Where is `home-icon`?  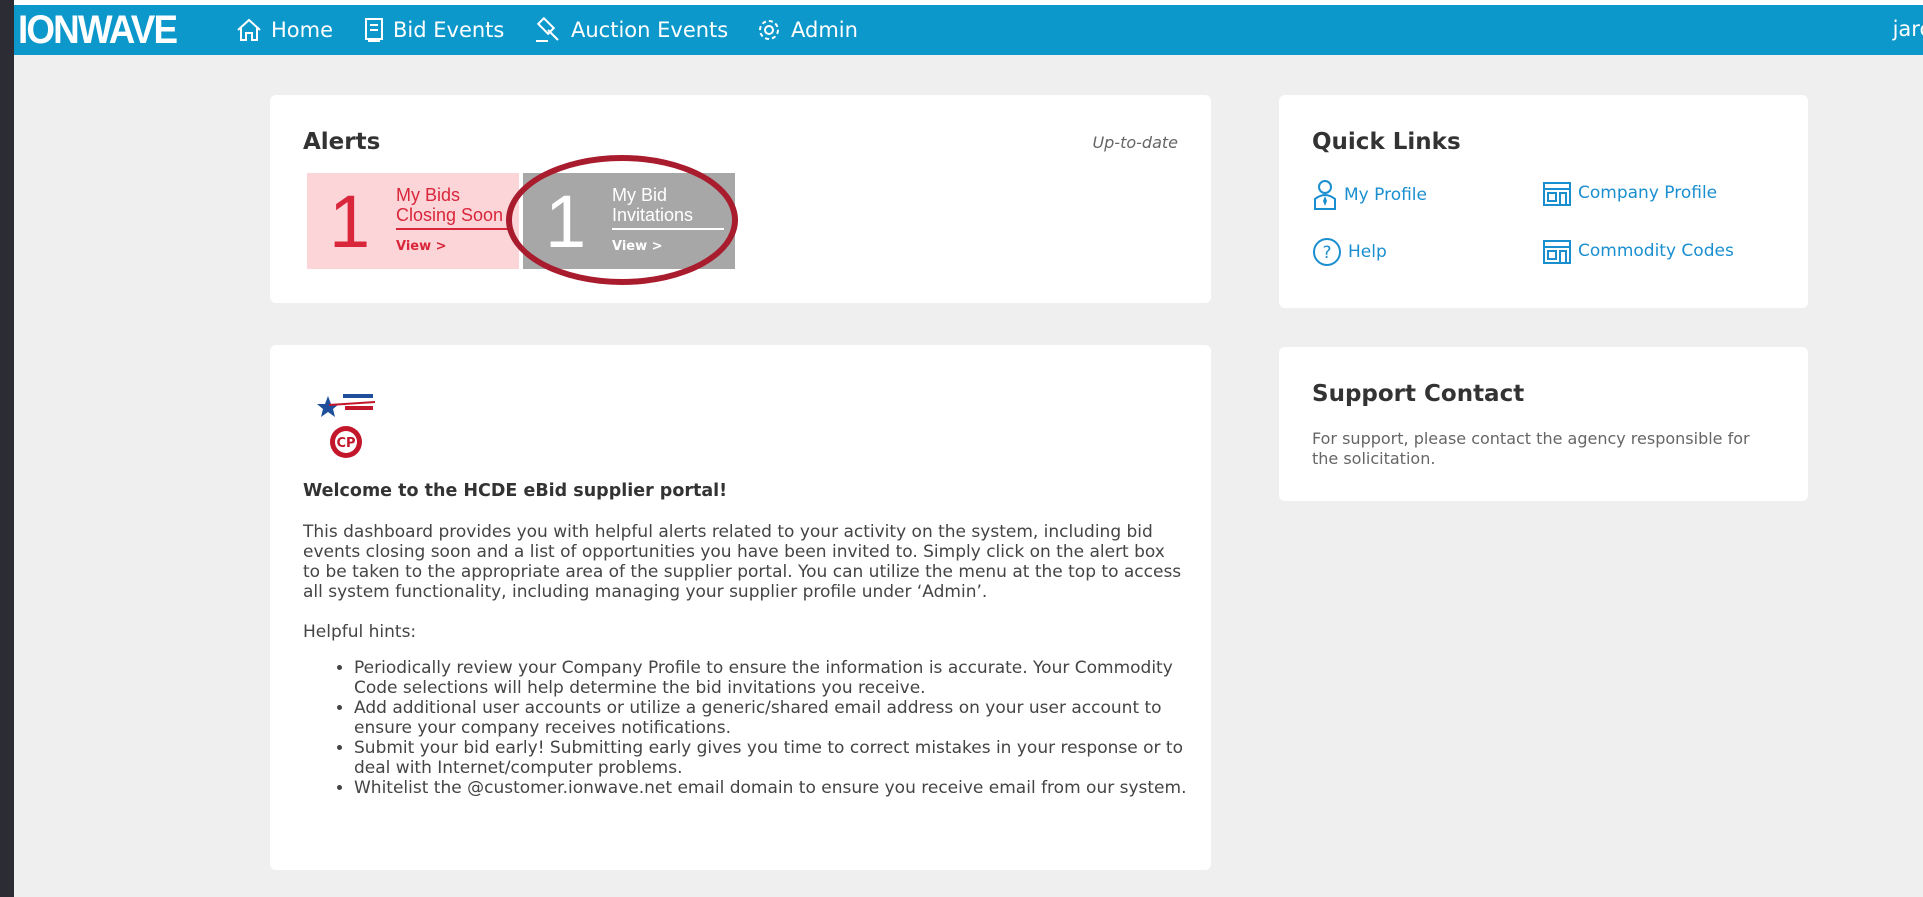
home-icon is located at coordinates (249, 29).